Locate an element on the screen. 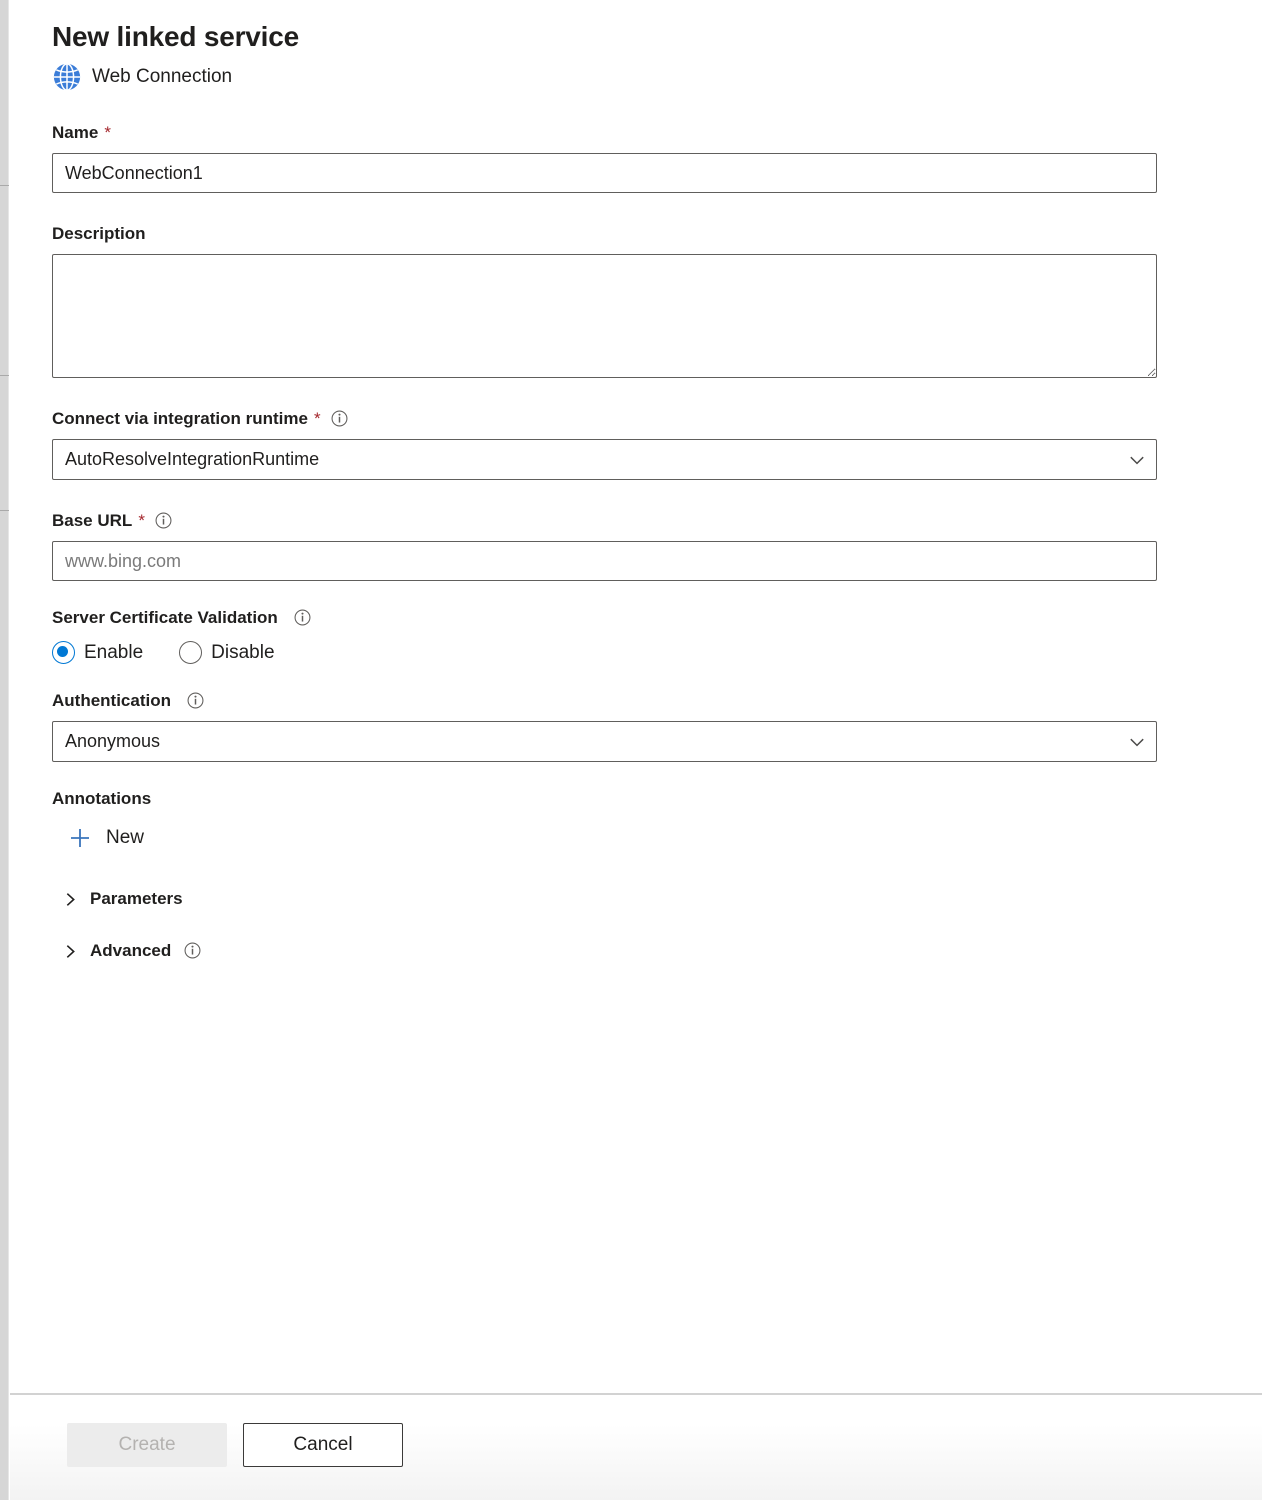 The width and height of the screenshot is (1262, 1500). globe-icon is located at coordinates (67, 77).